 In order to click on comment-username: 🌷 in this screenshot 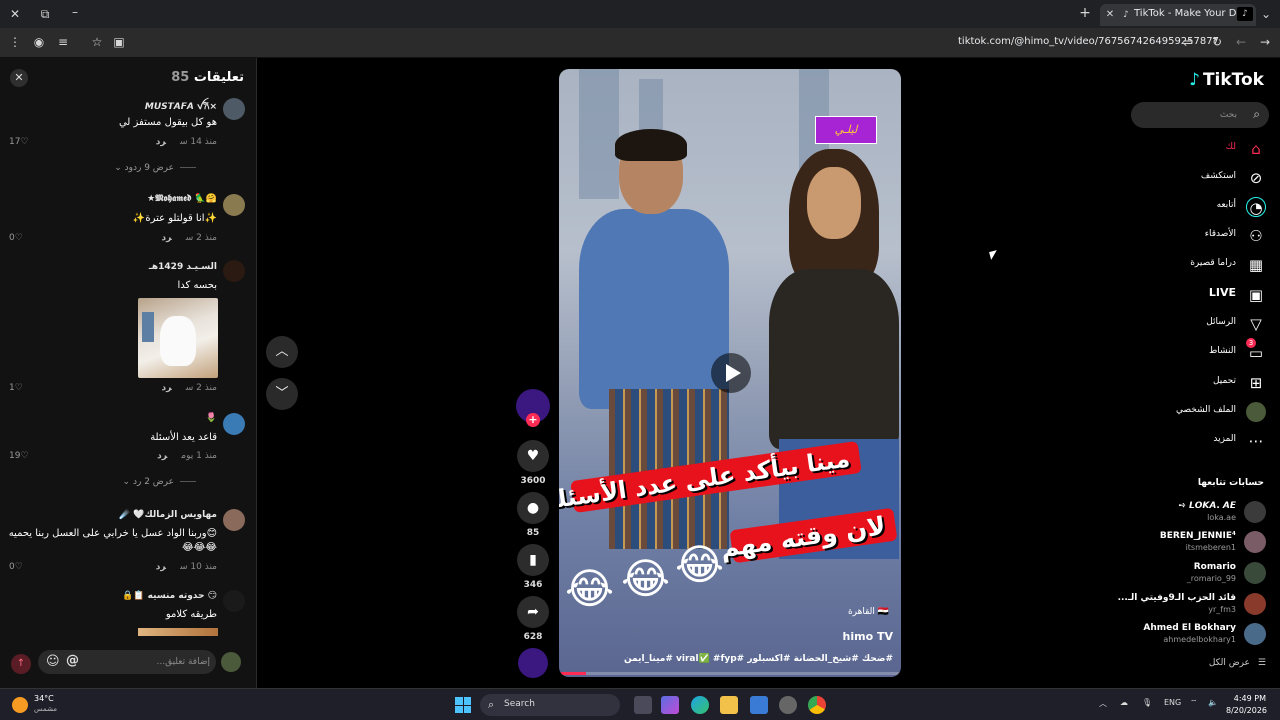, I will do `click(211, 418)`.